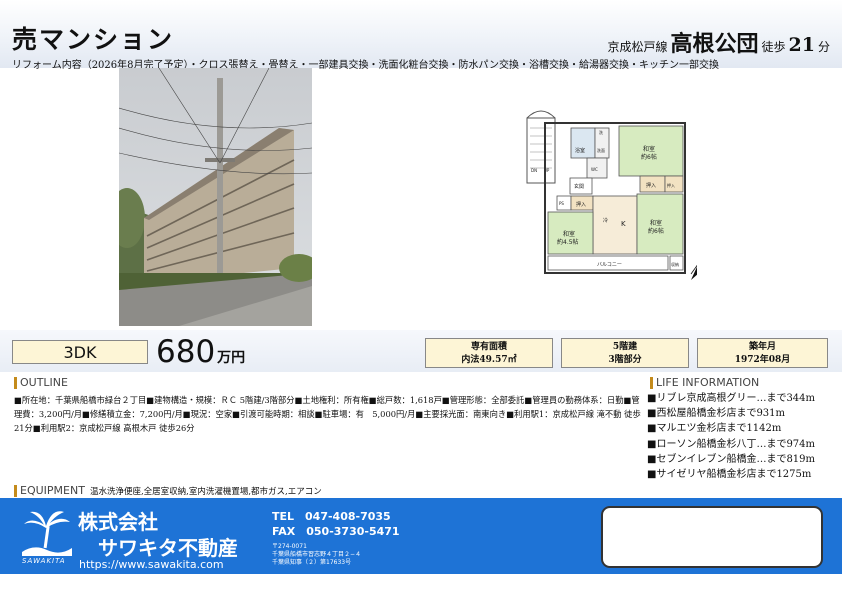  Describe the element at coordinates (80, 352) in the screenshot. I see `layout-badge: 3DK` at that location.